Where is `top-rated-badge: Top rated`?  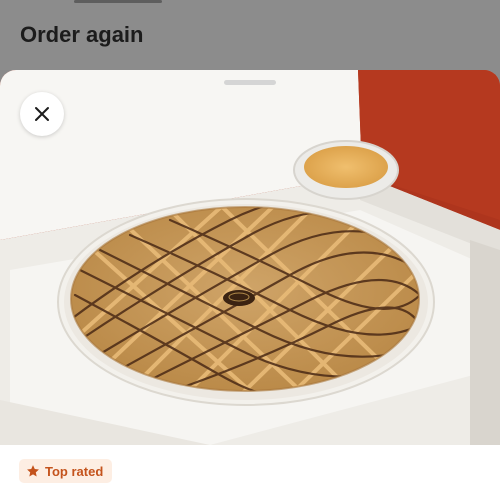 top-rated-badge: Top rated is located at coordinates (66, 471).